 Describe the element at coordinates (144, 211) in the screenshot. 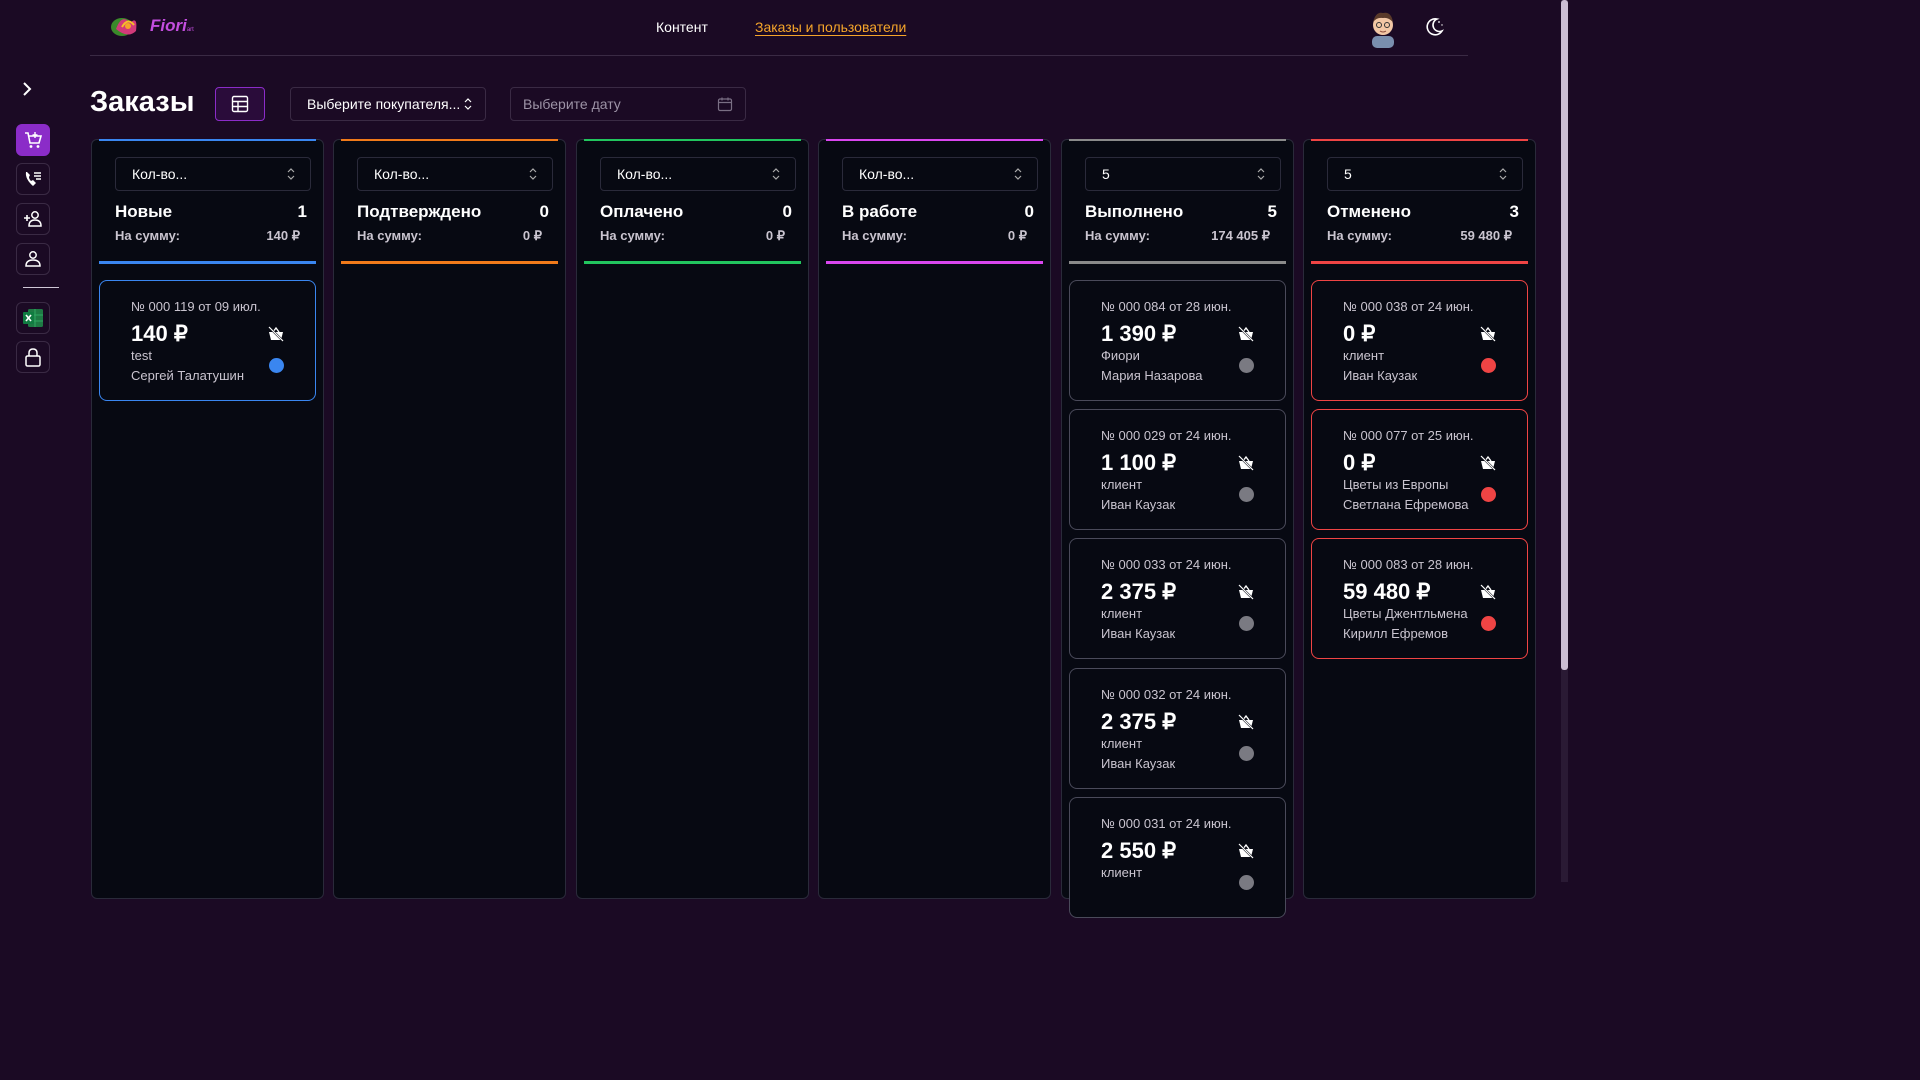

I see `column-title: Новые` at that location.